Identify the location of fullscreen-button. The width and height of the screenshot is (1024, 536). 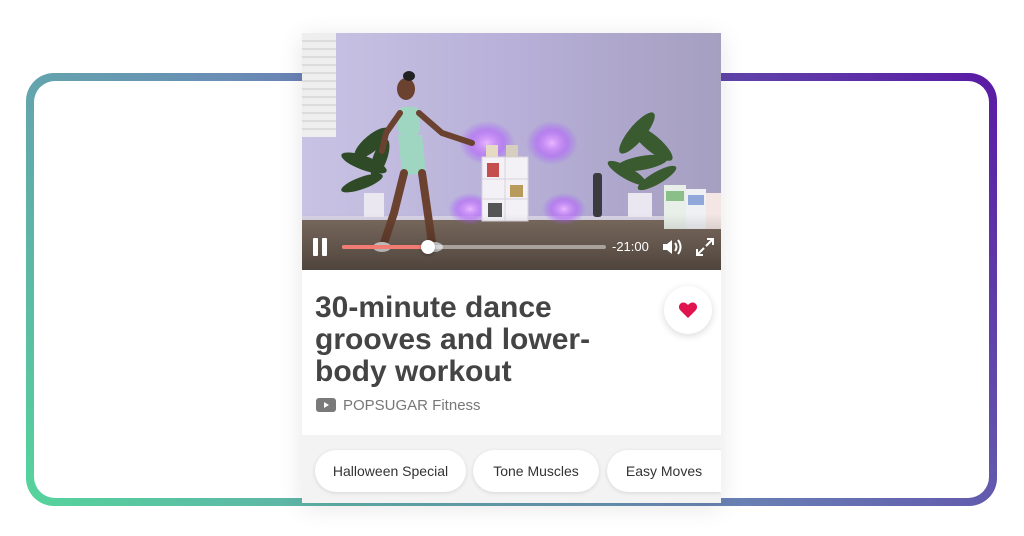
(705, 247).